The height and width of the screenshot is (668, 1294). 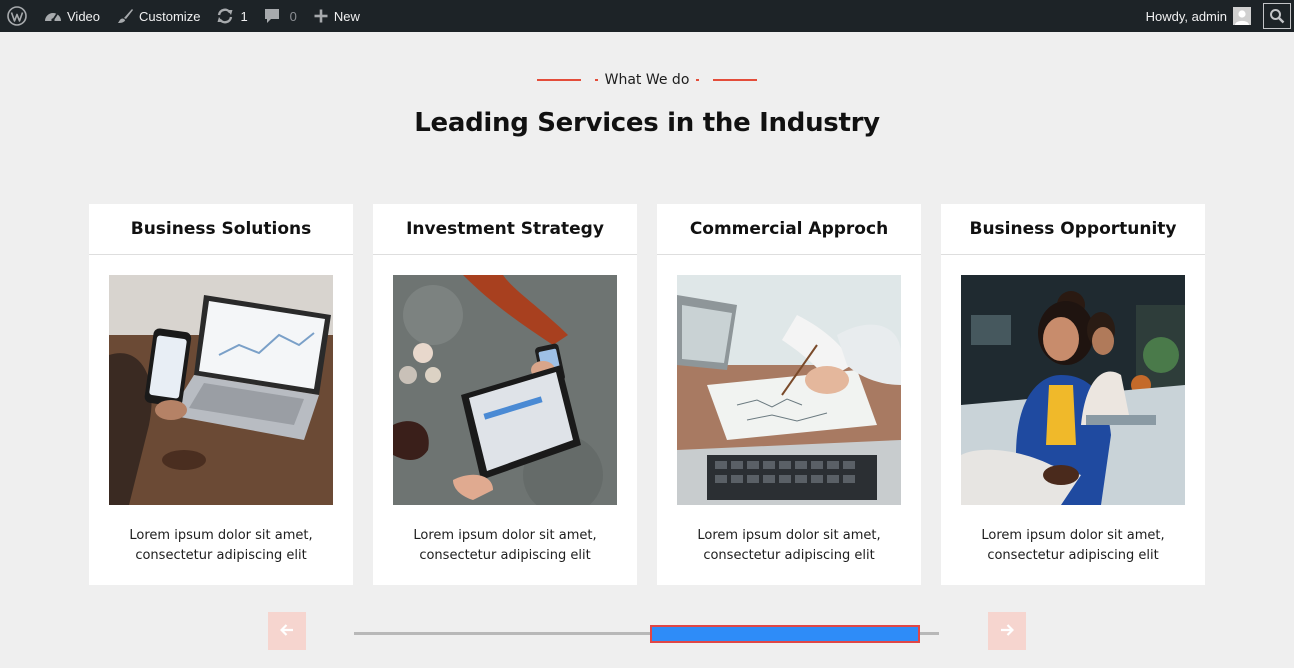 What do you see at coordinates (346, 16) in the screenshot?
I see `new-label: New` at bounding box center [346, 16].